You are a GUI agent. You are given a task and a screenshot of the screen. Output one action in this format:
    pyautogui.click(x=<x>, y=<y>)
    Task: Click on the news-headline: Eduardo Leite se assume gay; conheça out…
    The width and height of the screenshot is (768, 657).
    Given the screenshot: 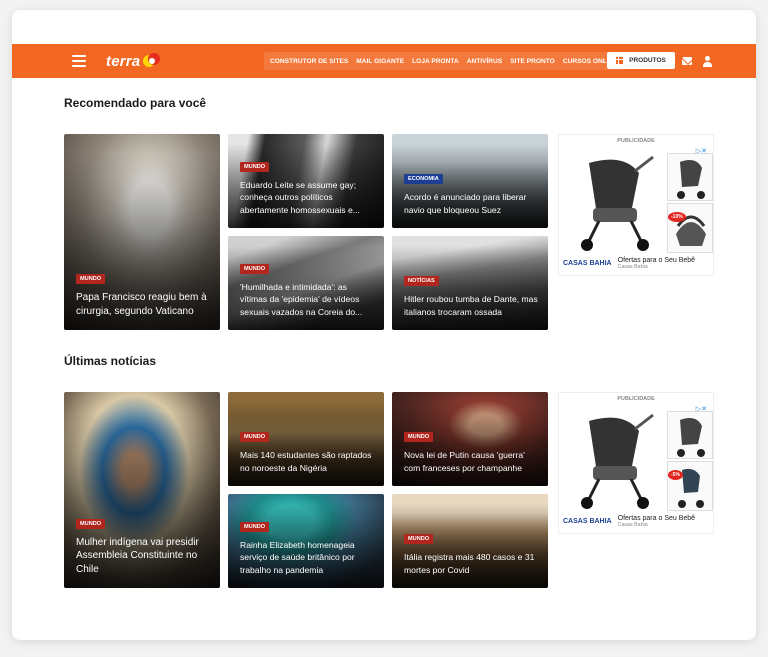 What is the action you would take?
    pyautogui.click(x=300, y=197)
    